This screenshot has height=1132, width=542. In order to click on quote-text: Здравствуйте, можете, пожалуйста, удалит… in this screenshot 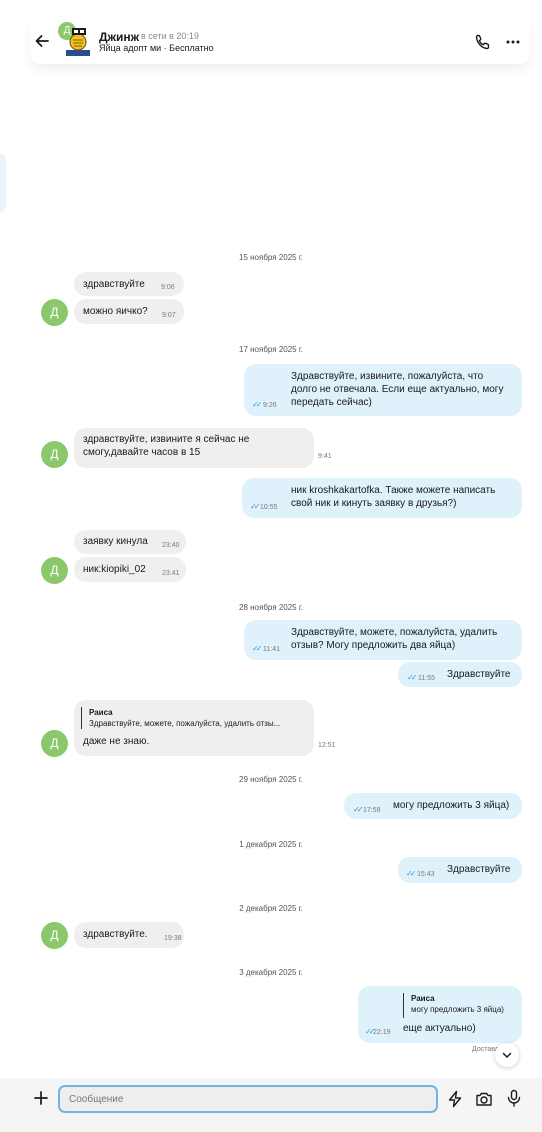, I will do `click(185, 723)`.